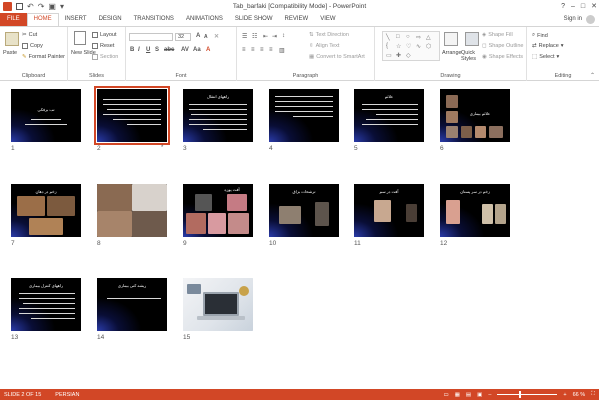 The image size is (599, 400). Describe the element at coordinates (337, 57) in the screenshot. I see `smartart-button: ▦ Convert to SmartArt` at that location.